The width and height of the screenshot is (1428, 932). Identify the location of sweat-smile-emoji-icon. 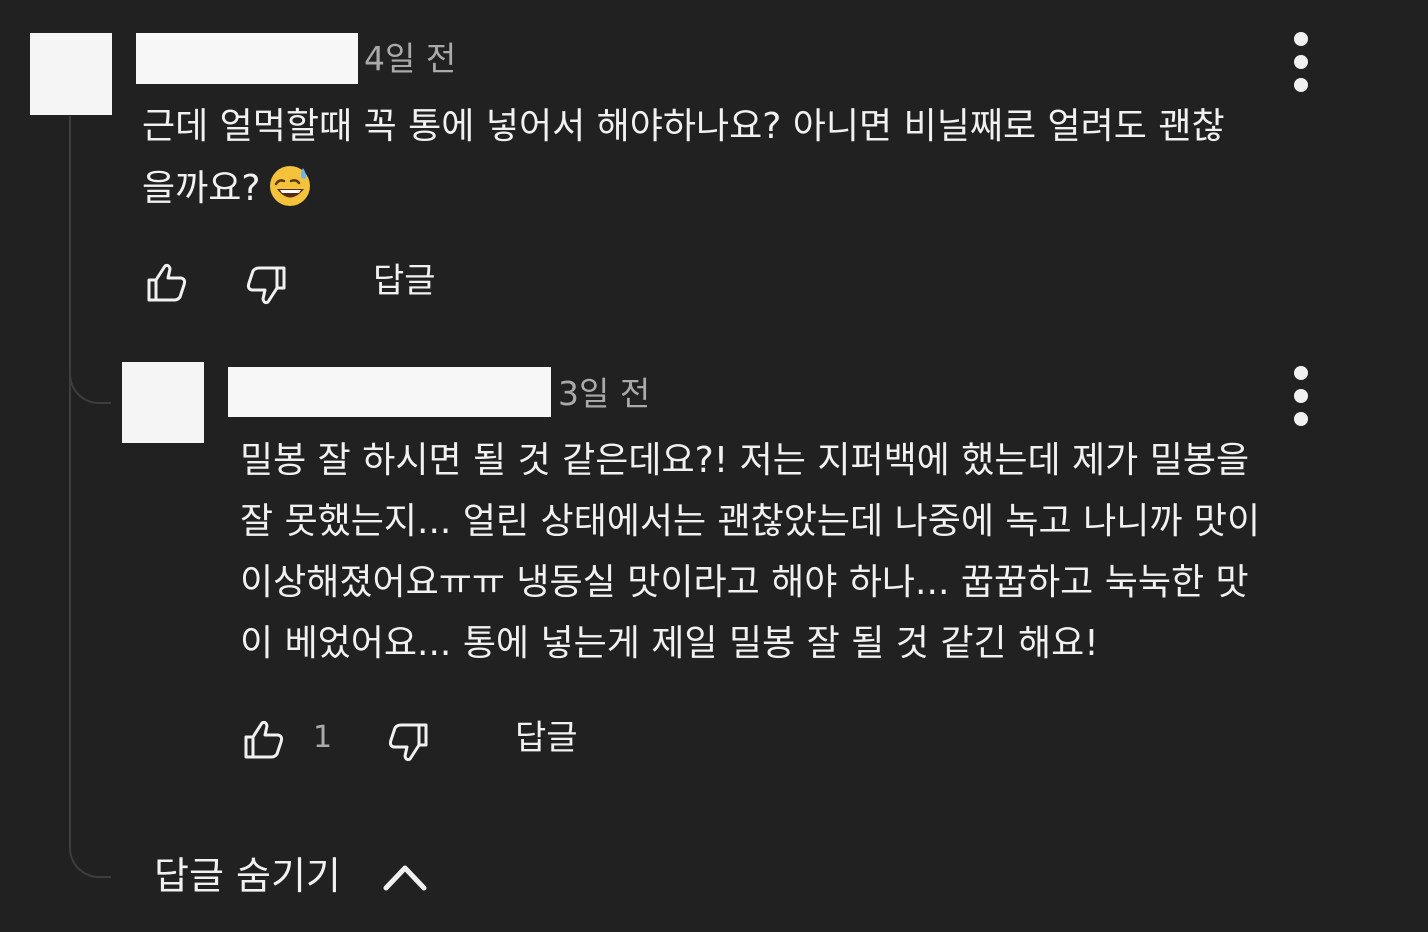
(290, 186).